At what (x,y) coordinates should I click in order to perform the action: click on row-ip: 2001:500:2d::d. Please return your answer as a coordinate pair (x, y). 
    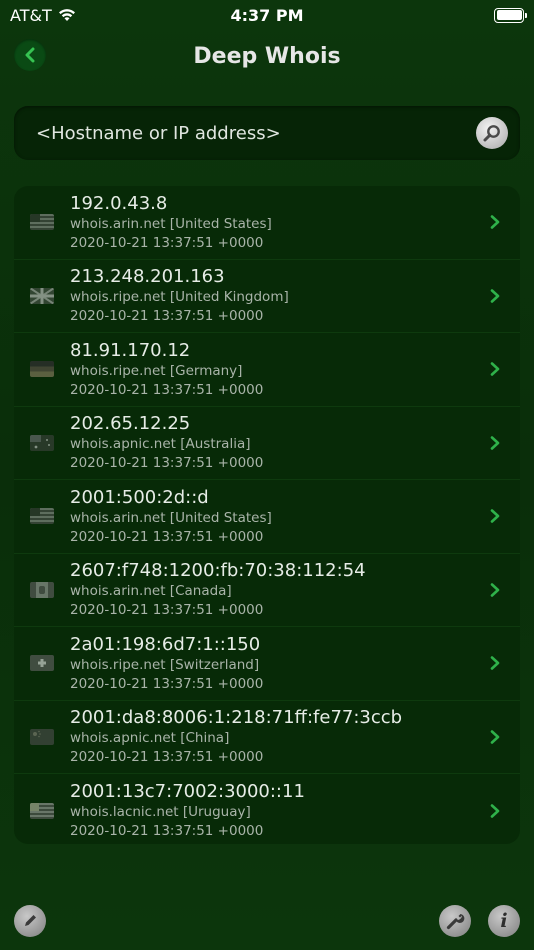
    Looking at the image, I should click on (139, 497).